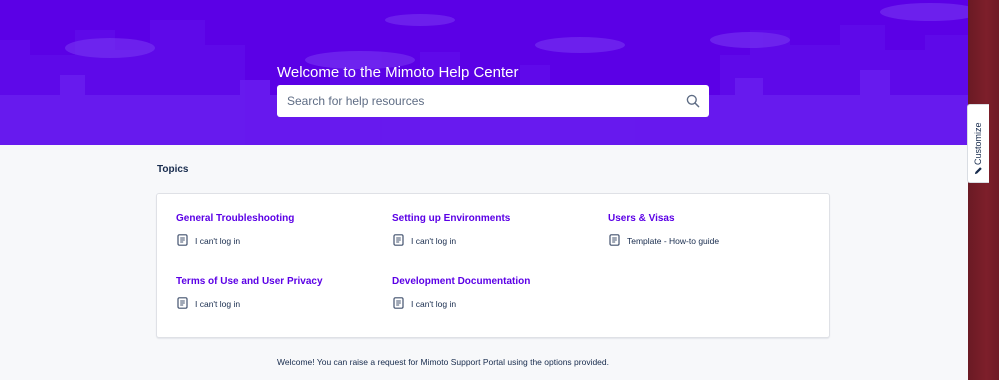  I want to click on topic-title-general-troubleshooting: General Troubleshooting, so click(235, 218).